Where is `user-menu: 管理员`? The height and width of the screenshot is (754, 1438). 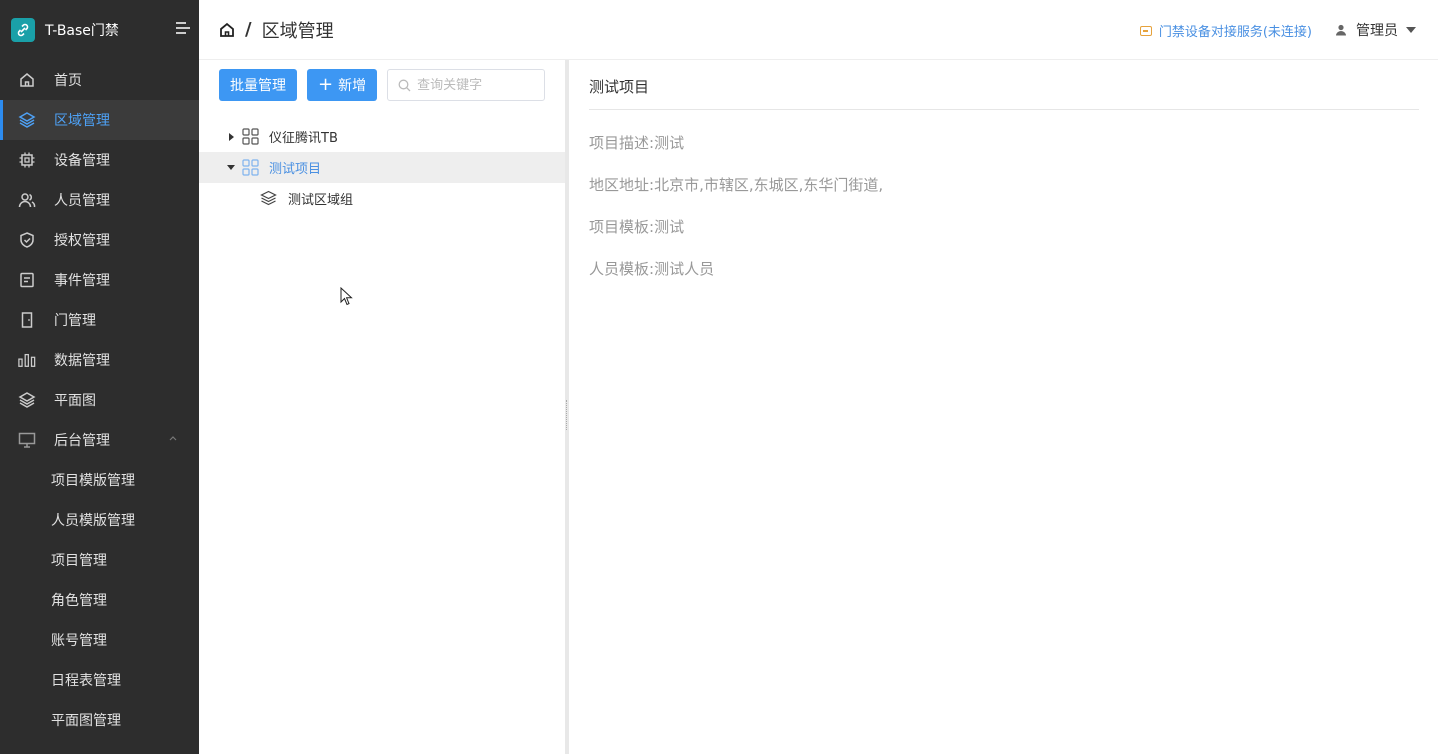 user-menu: 管理员 is located at coordinates (1375, 30).